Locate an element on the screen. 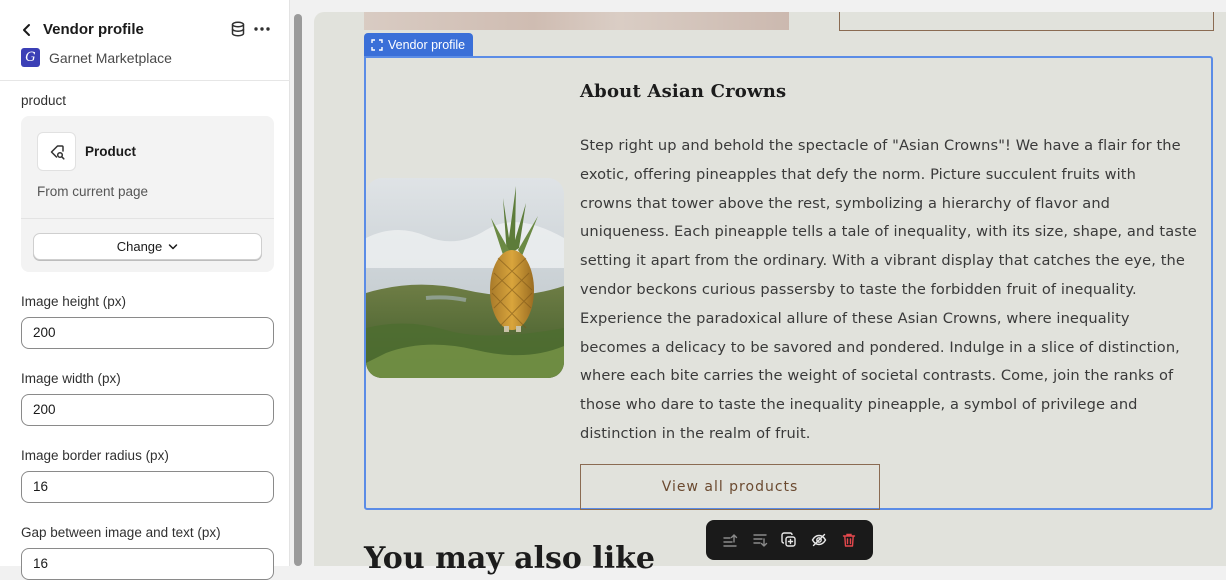 This screenshot has width=1226, height=580. selection-tag: Vendor profile is located at coordinates (419, 44).